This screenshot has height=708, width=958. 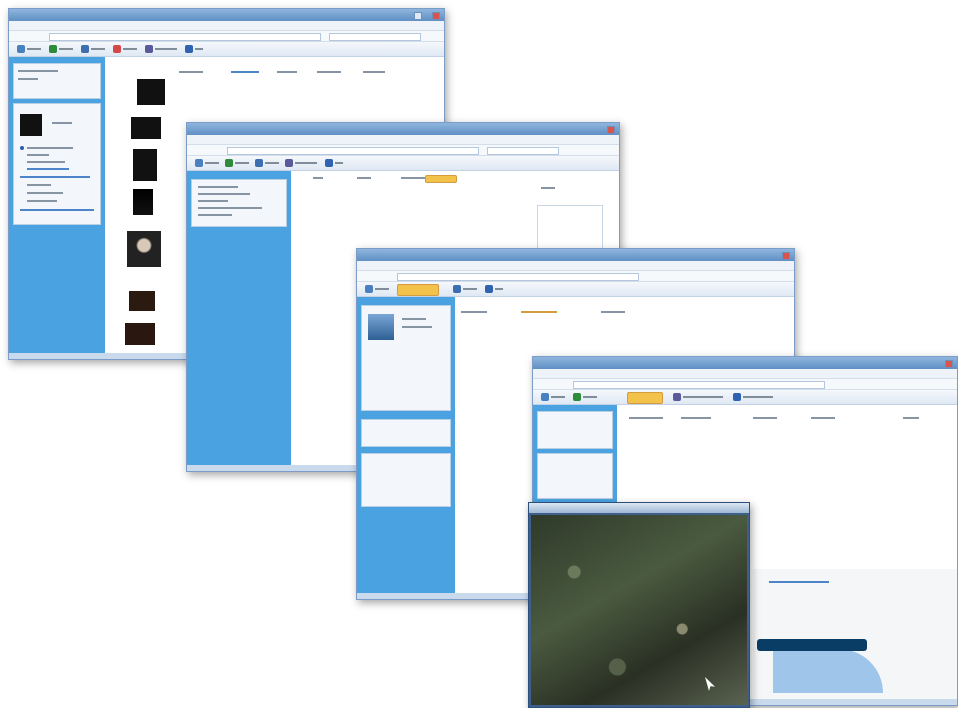 What do you see at coordinates (22, 148) in the screenshot?
I see `bullet-icon` at bounding box center [22, 148].